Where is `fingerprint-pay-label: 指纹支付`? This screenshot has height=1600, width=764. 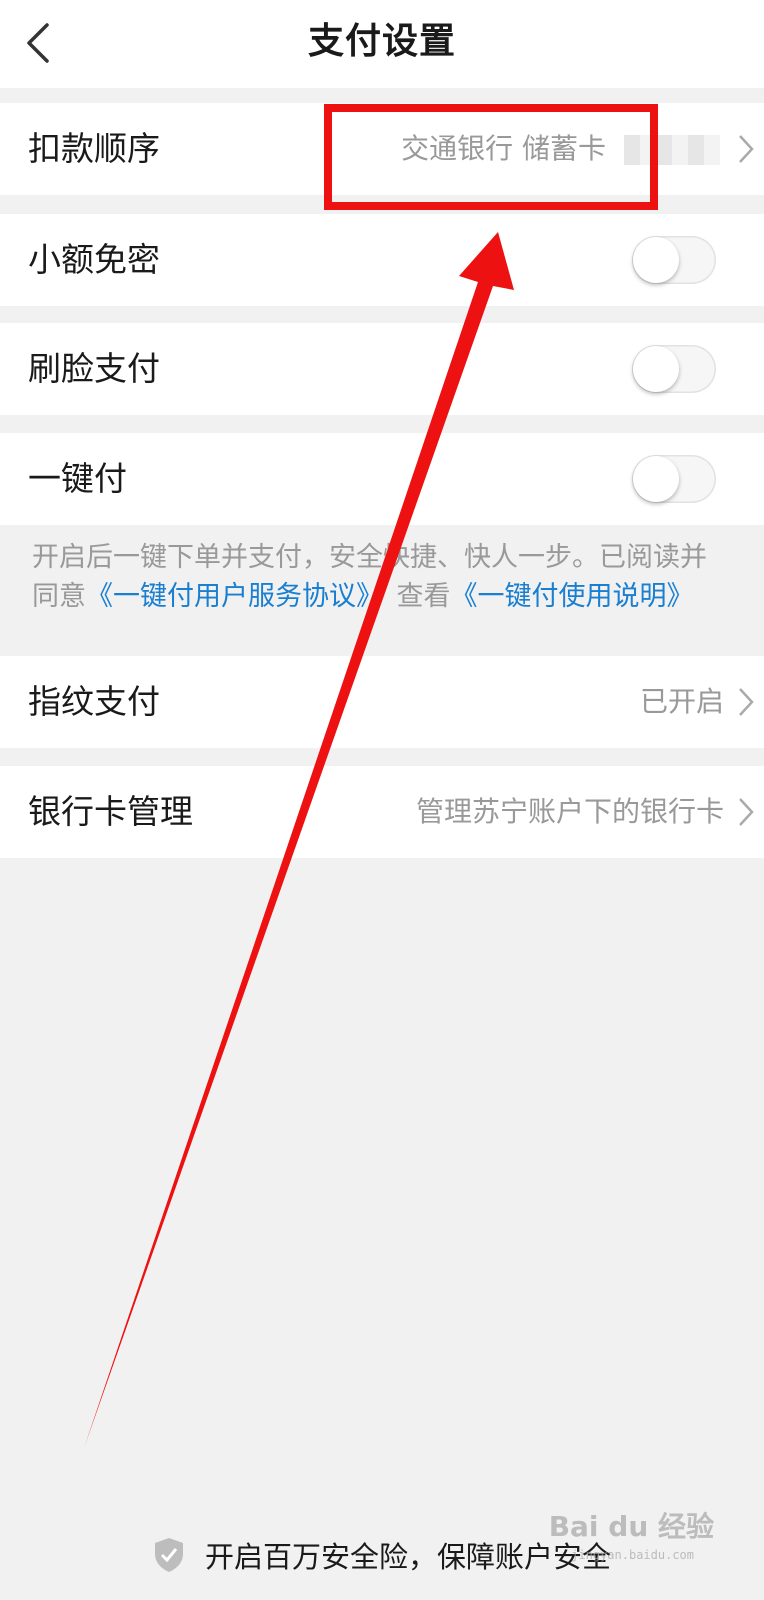
fingerprint-pay-label: 指纹支付 is located at coordinates (94, 701).